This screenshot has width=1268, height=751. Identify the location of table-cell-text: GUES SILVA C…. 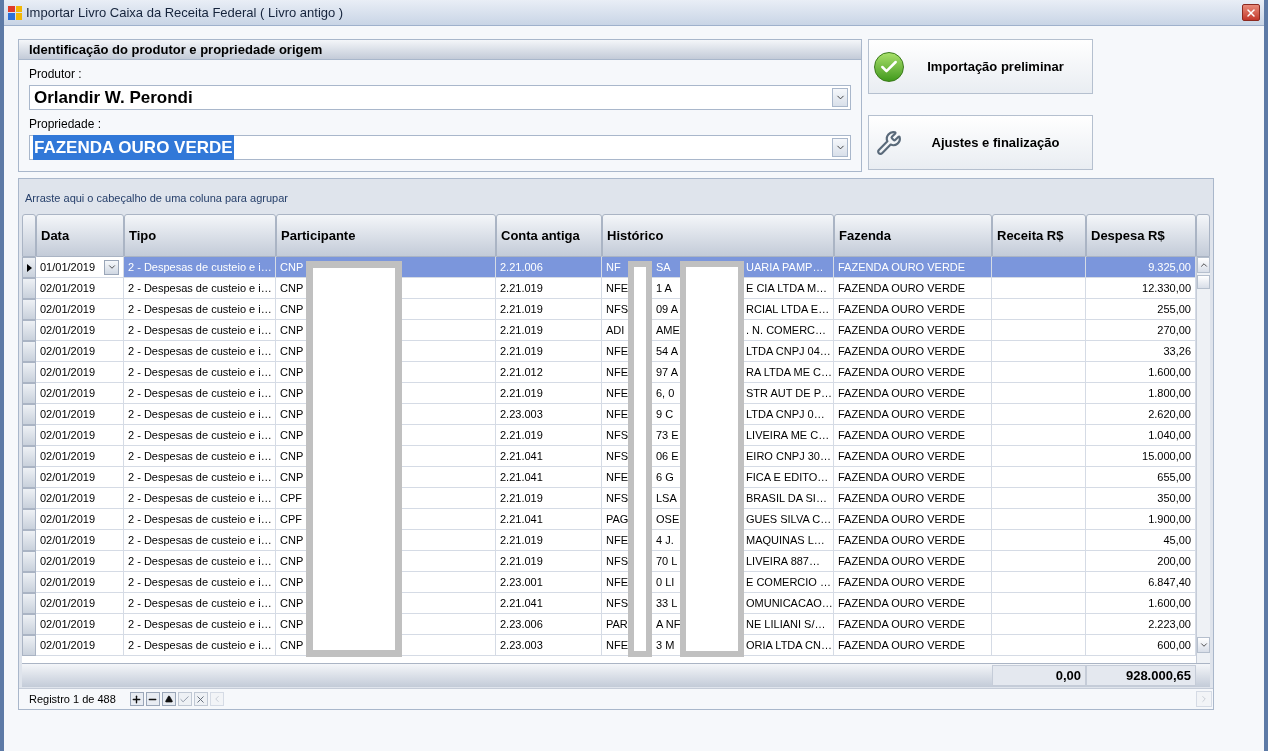
(789, 519).